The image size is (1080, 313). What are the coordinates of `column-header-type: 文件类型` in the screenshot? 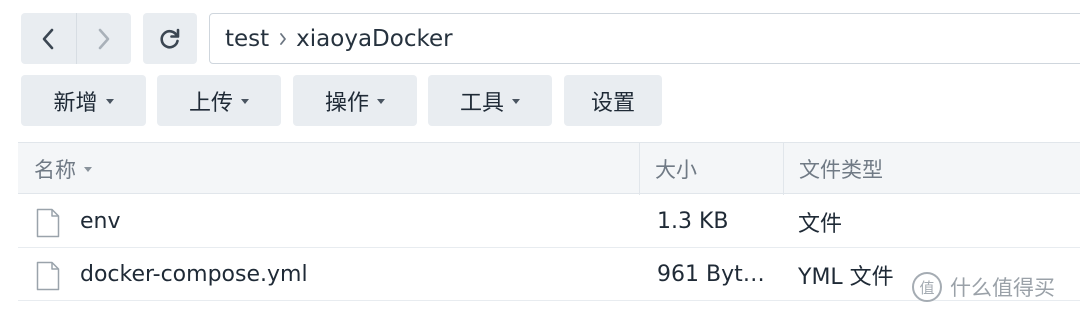 It's located at (841, 169).